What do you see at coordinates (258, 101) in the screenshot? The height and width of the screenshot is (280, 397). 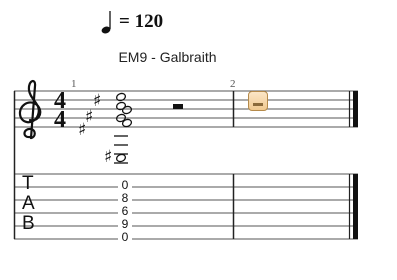 I see `playback-cursor` at bounding box center [258, 101].